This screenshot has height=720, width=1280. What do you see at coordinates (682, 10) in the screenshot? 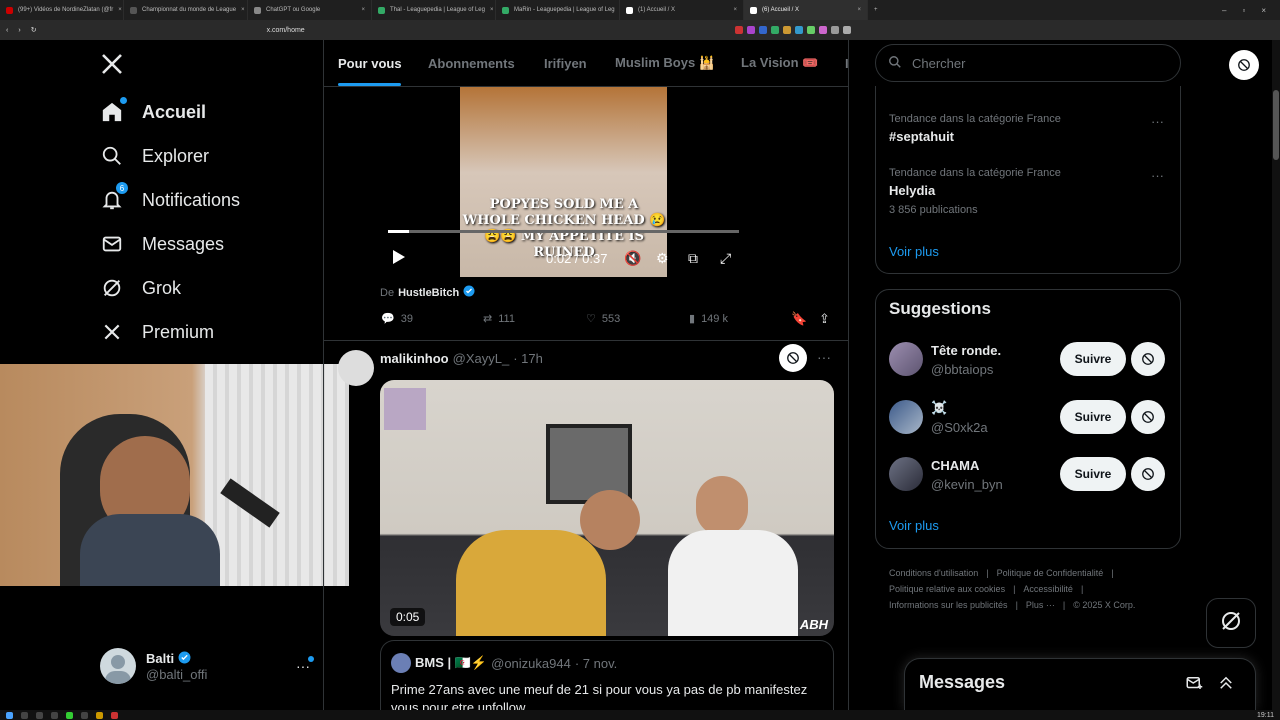
I see `browser-tab: (1) Accueil / X ×` at bounding box center [682, 10].